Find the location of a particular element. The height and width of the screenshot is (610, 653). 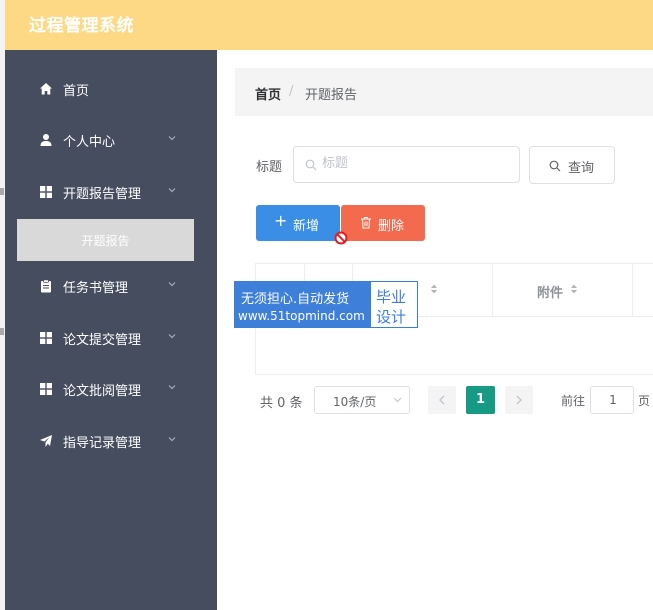

sidebar-item-personal-center: 个人中心 is located at coordinates (111, 140).